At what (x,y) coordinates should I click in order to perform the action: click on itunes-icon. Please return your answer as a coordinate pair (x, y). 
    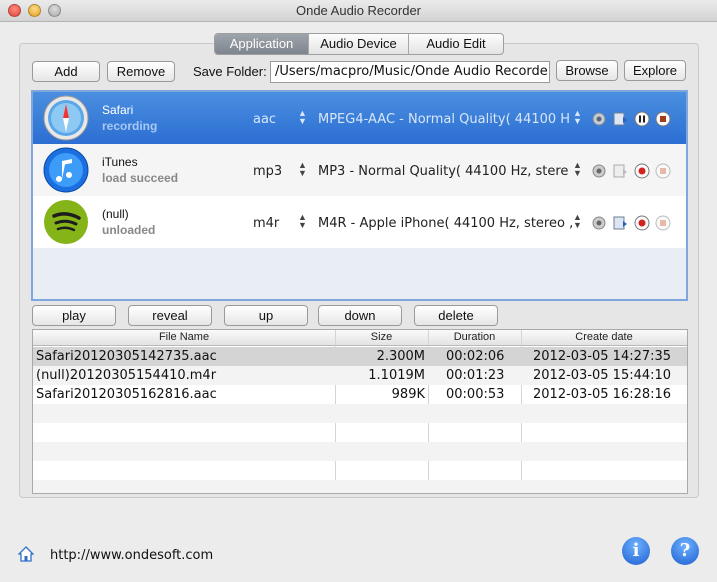
    Looking at the image, I should click on (66, 170).